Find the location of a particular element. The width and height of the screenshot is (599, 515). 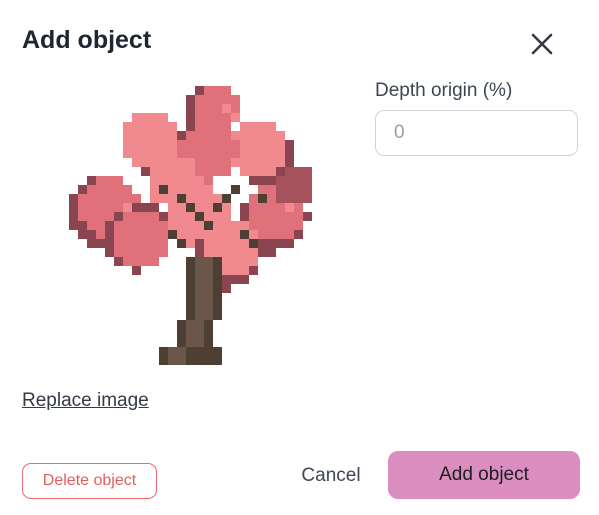

add-object-button: Add object is located at coordinates (484, 475).